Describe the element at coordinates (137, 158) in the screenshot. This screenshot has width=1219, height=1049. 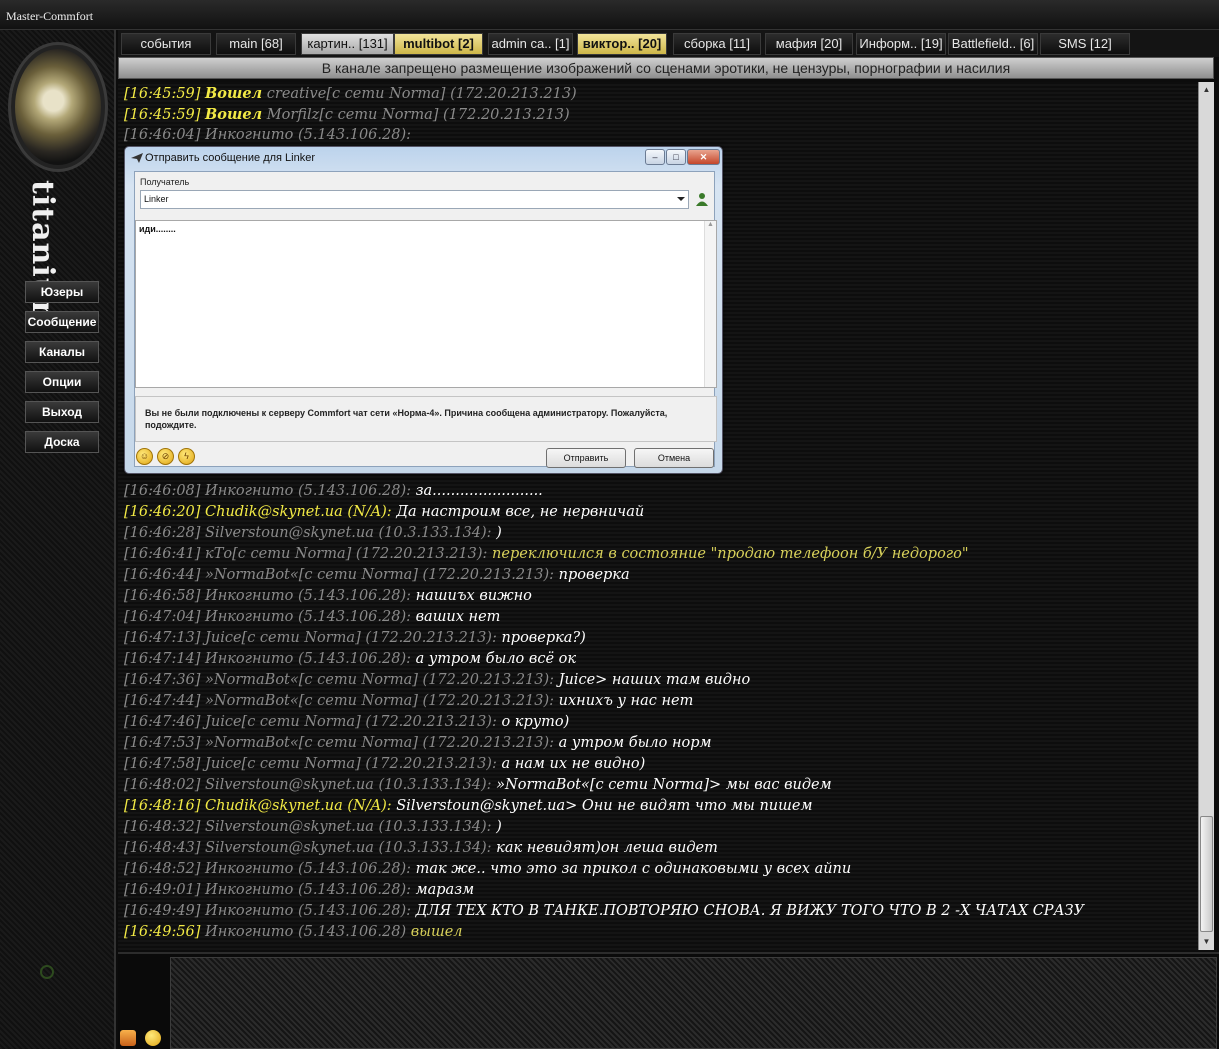
I see `send-icon` at that location.